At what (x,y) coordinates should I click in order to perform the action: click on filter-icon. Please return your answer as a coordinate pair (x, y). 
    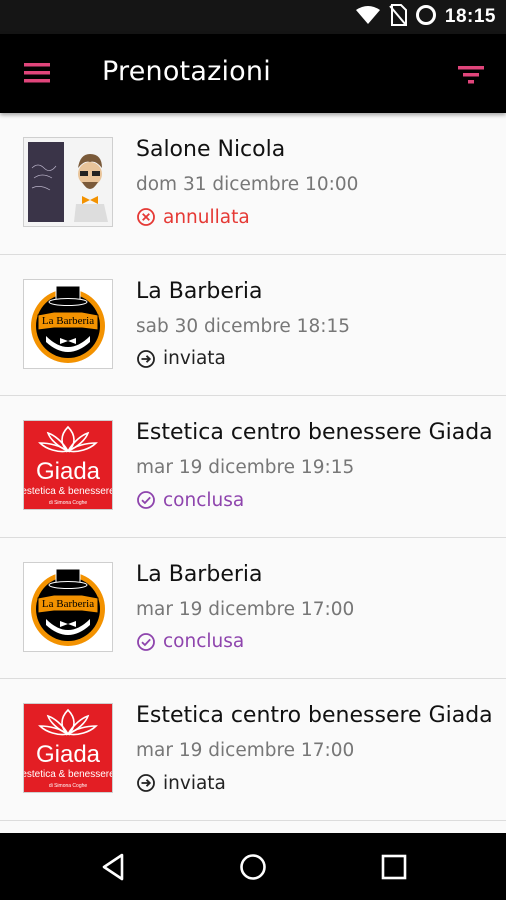
    Looking at the image, I should click on (471, 75).